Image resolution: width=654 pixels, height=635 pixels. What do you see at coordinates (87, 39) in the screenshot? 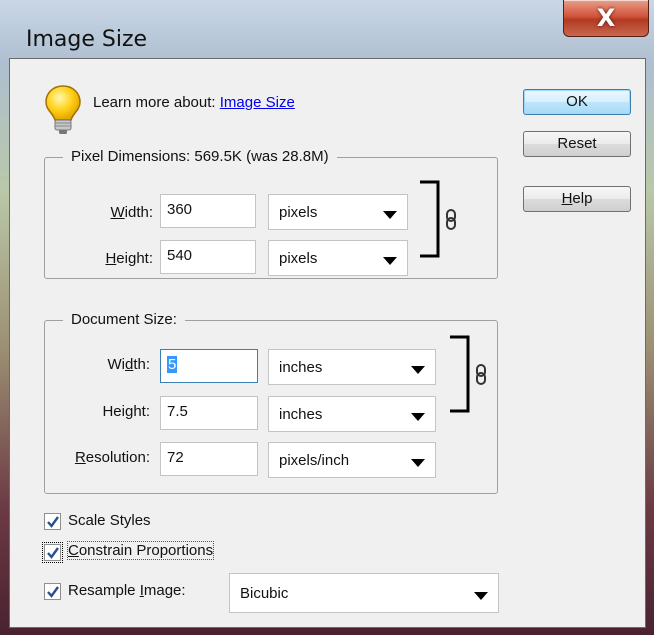
I see `window-title: Image Size` at bounding box center [87, 39].